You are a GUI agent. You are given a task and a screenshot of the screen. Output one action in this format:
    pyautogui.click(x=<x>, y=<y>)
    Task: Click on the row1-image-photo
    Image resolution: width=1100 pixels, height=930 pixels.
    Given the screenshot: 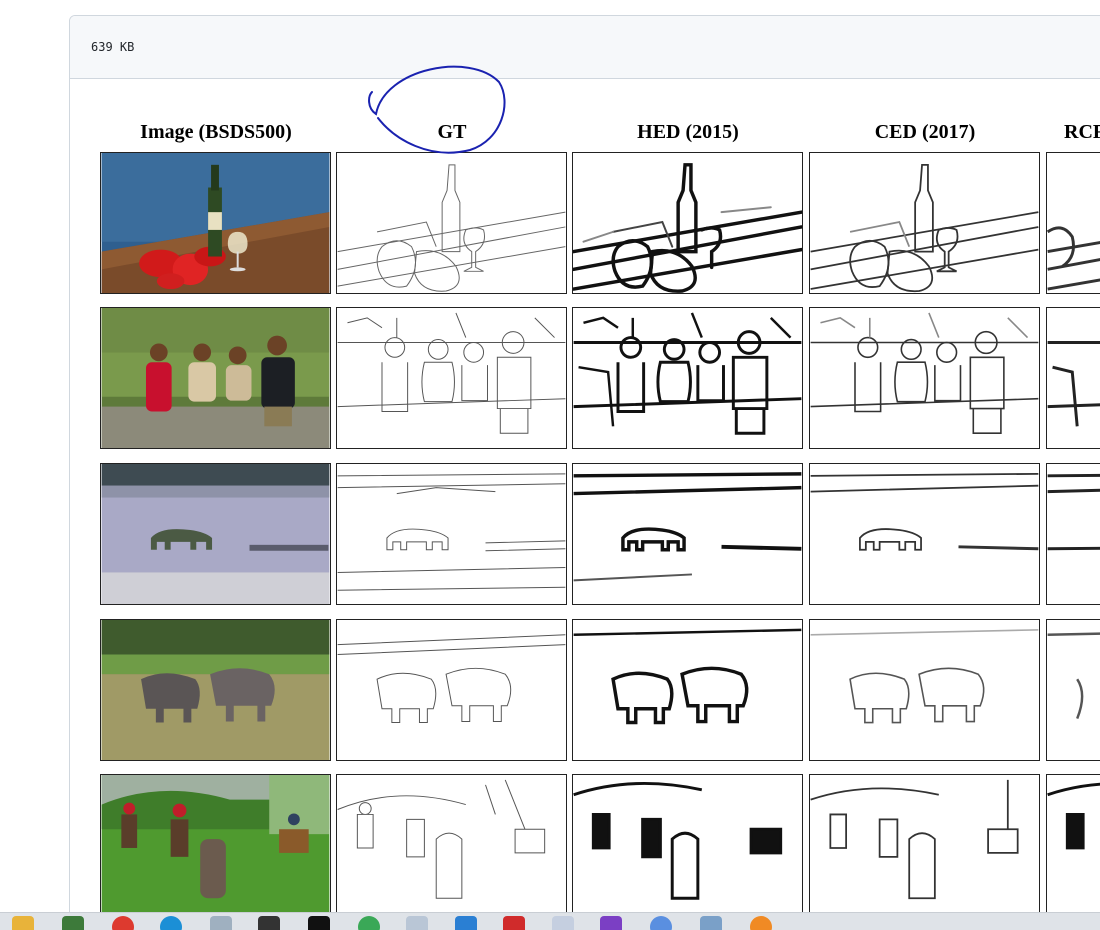 What is the action you would take?
    pyautogui.click(x=215, y=223)
    